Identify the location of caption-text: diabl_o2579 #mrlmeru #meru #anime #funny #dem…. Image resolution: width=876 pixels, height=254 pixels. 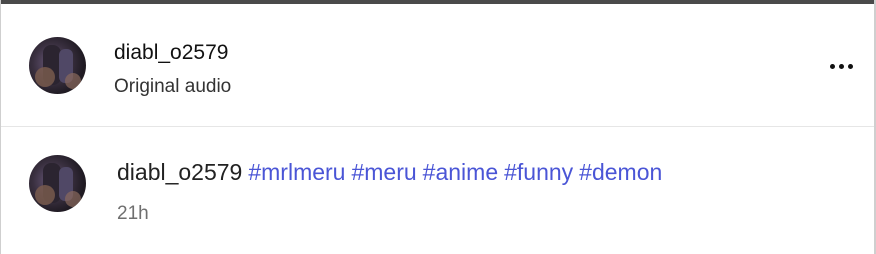
(389, 172).